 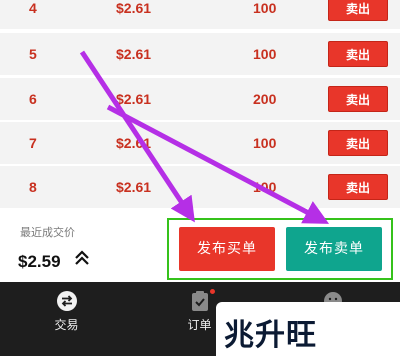 What do you see at coordinates (82, 257) in the screenshot?
I see `chevron-up-double-icon` at bounding box center [82, 257].